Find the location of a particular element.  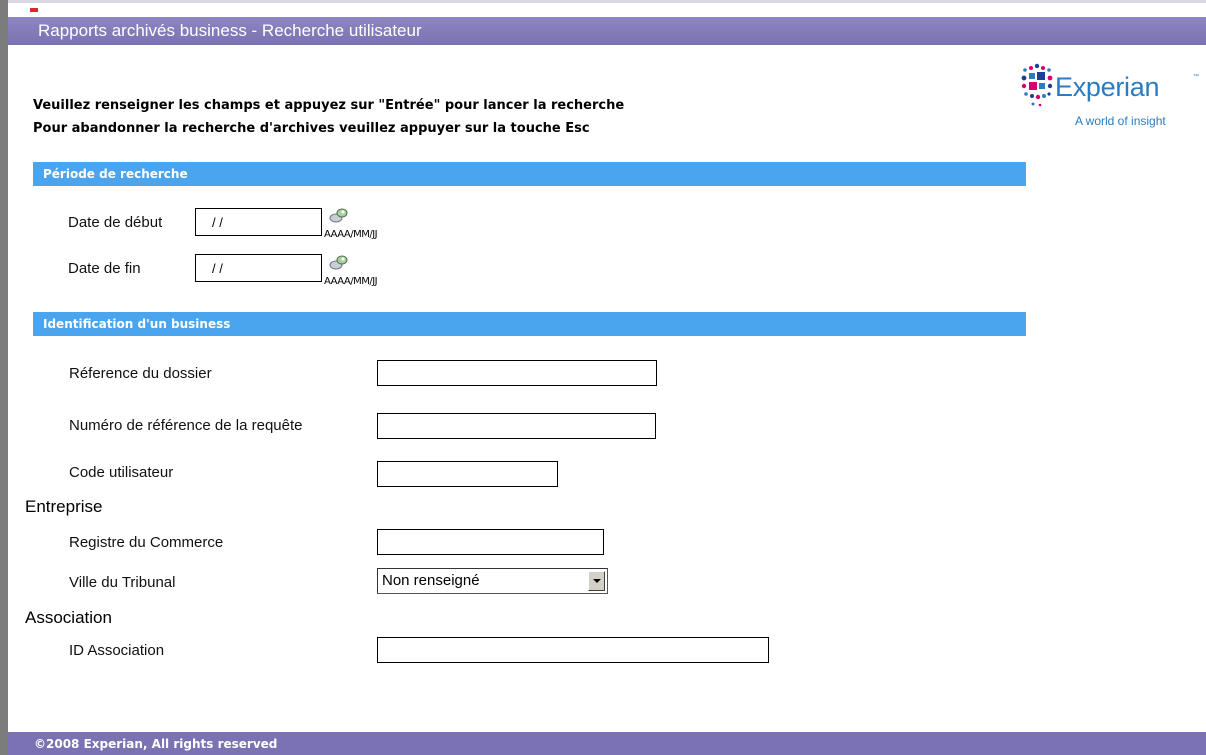

section-period-title: Période de recherche is located at coordinates (115, 174).